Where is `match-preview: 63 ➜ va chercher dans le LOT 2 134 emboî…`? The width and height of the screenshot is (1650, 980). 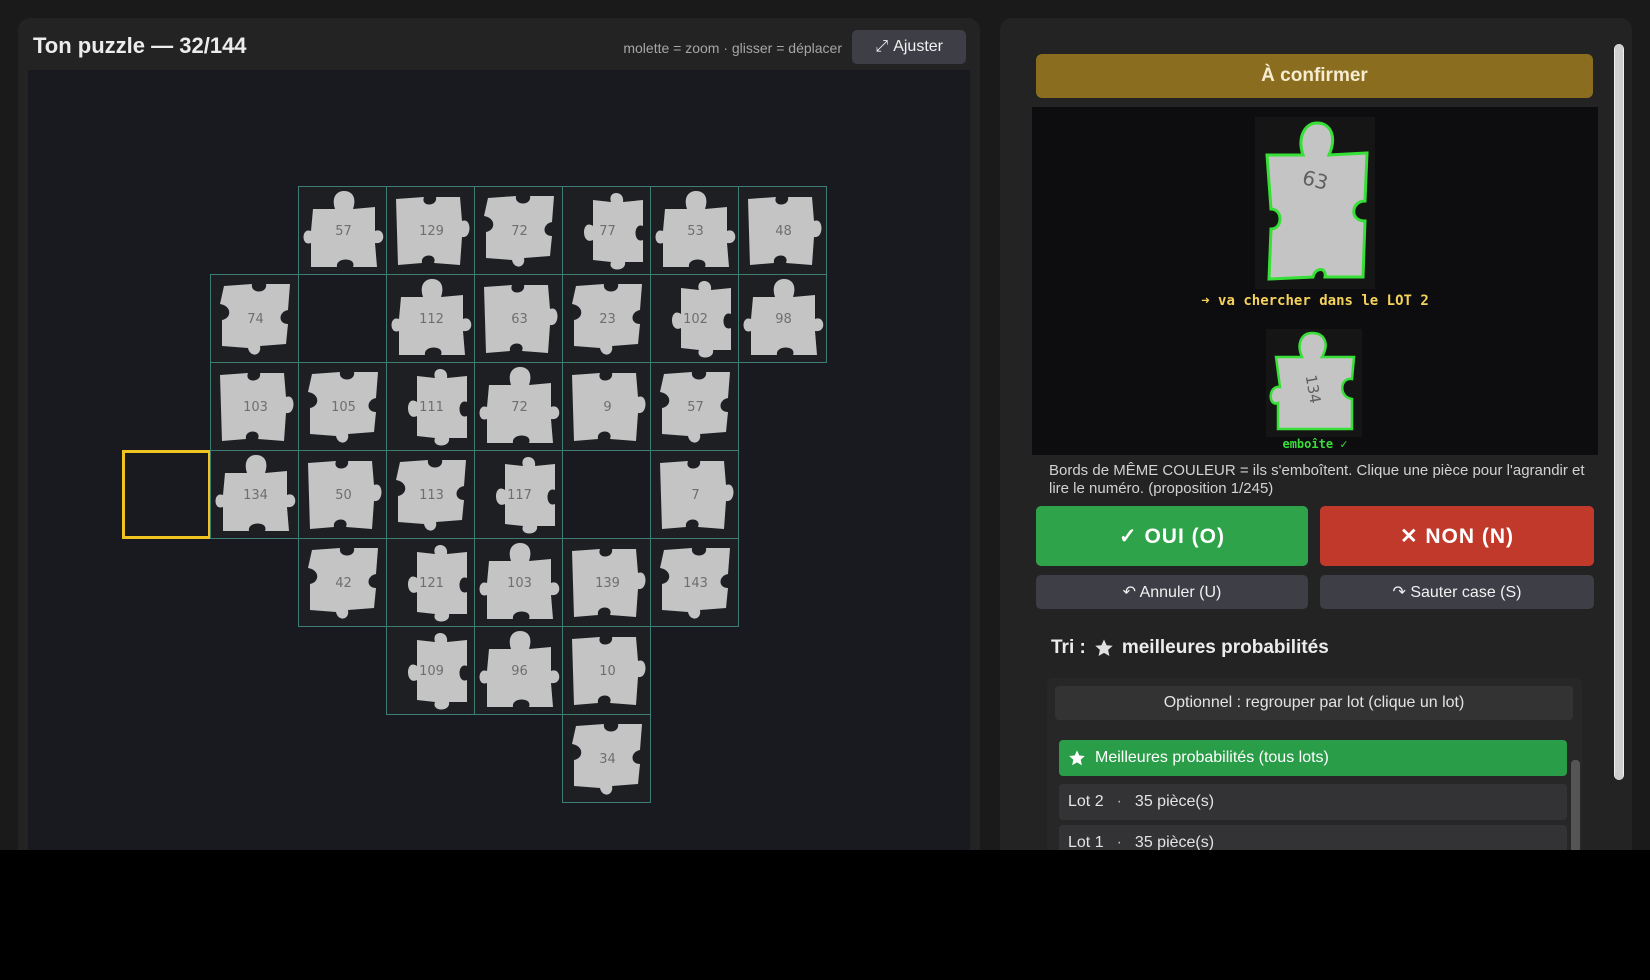 match-preview: 63 ➜ va chercher dans le LOT 2 134 emboî… is located at coordinates (1315, 281).